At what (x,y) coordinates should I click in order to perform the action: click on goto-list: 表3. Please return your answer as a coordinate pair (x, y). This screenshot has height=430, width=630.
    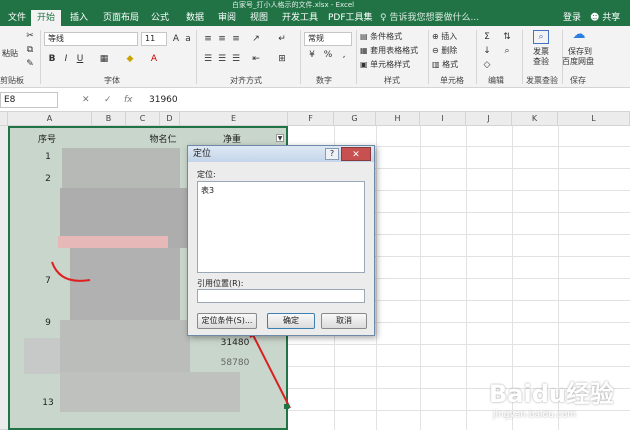
    Looking at the image, I should click on (281, 227).